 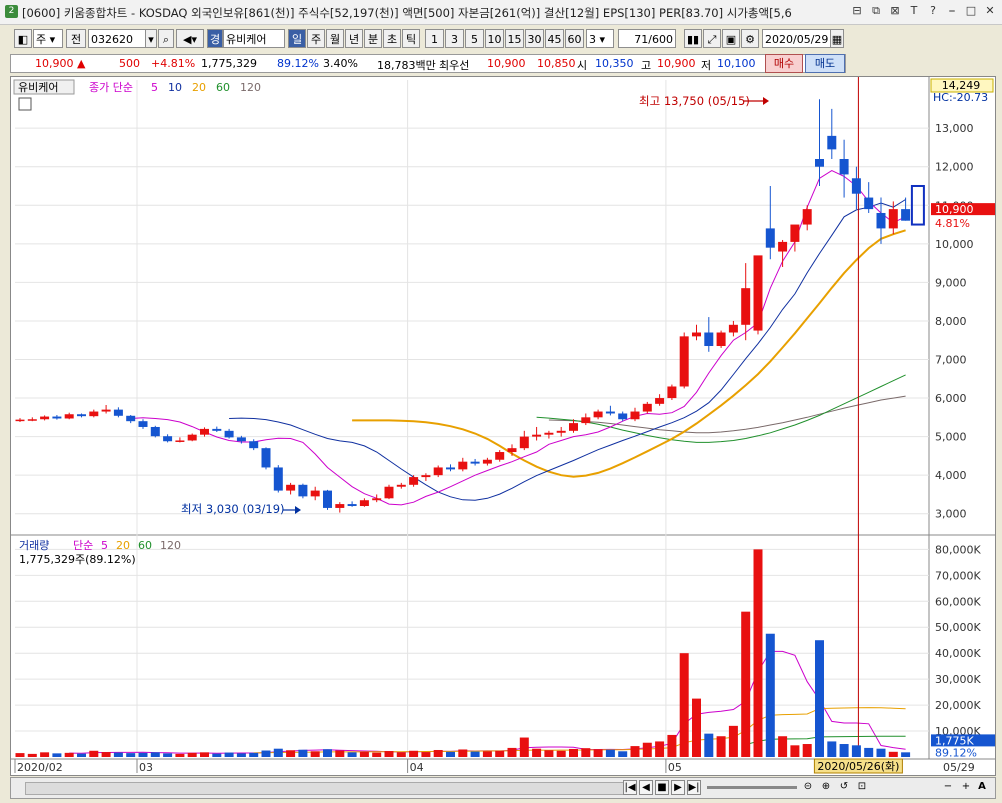 What do you see at coordinates (876, 11) in the screenshot?
I see `window-button-1: ⧉` at bounding box center [876, 11].